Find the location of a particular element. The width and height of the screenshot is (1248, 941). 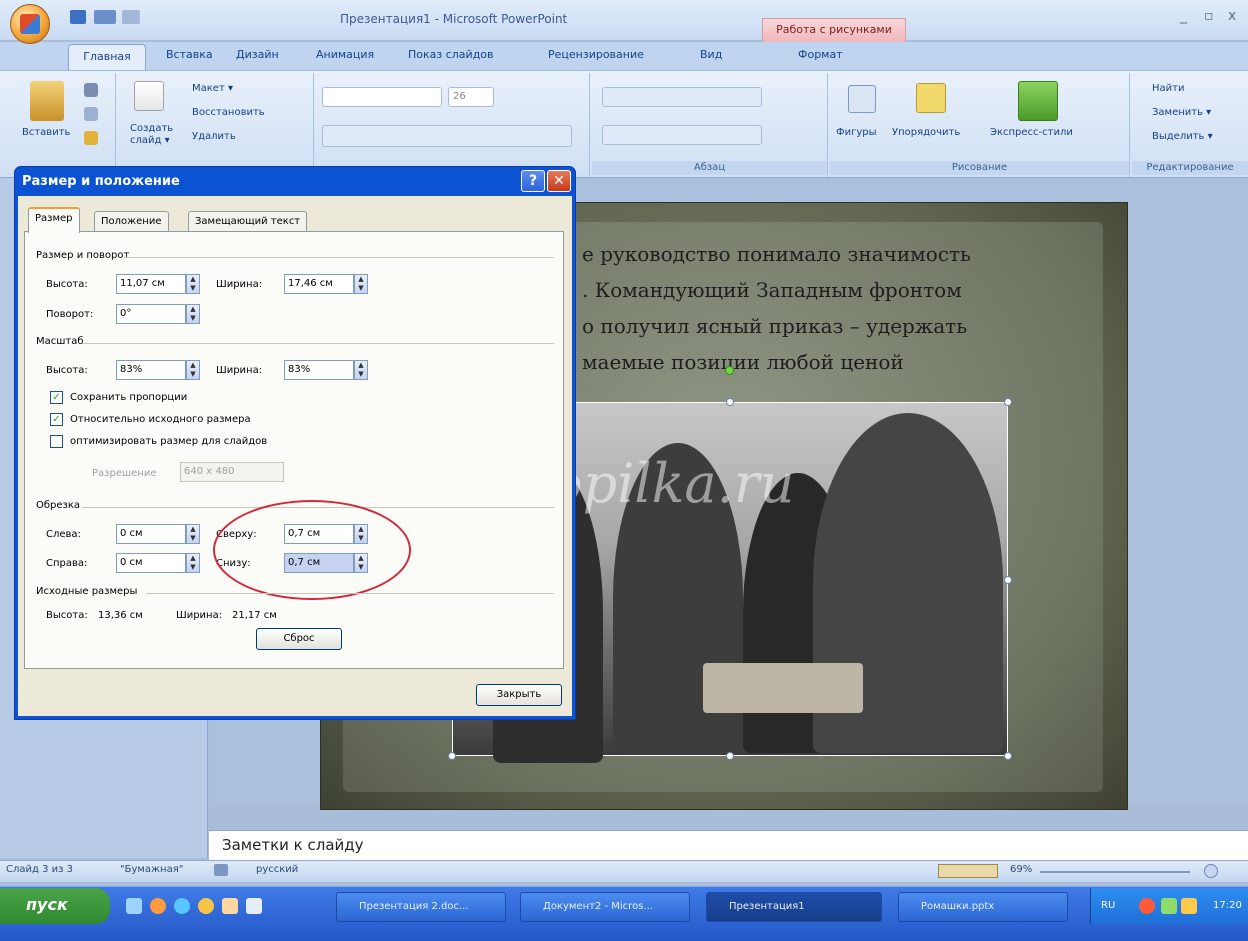

language: русский is located at coordinates (277, 869).